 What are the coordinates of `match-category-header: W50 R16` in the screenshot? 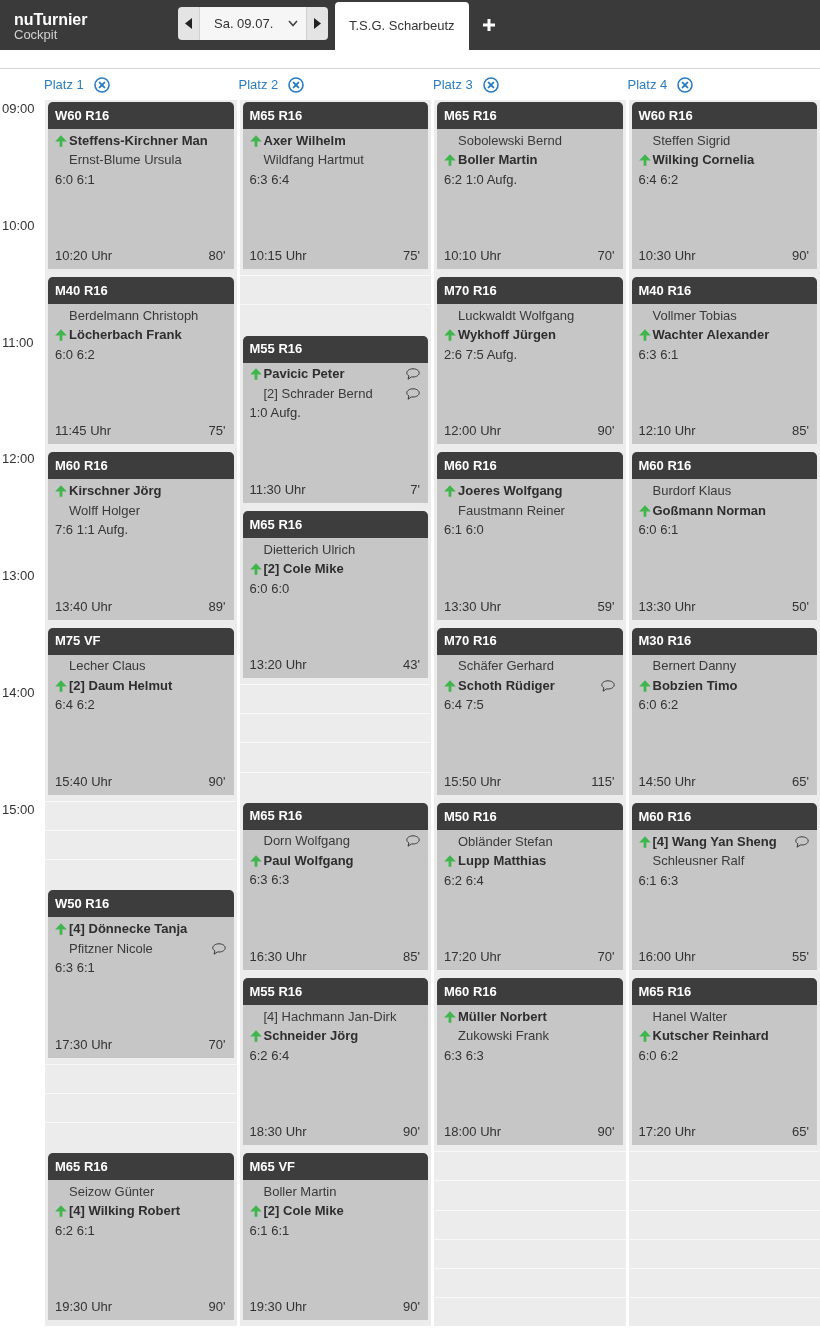 It's located at (141, 904).